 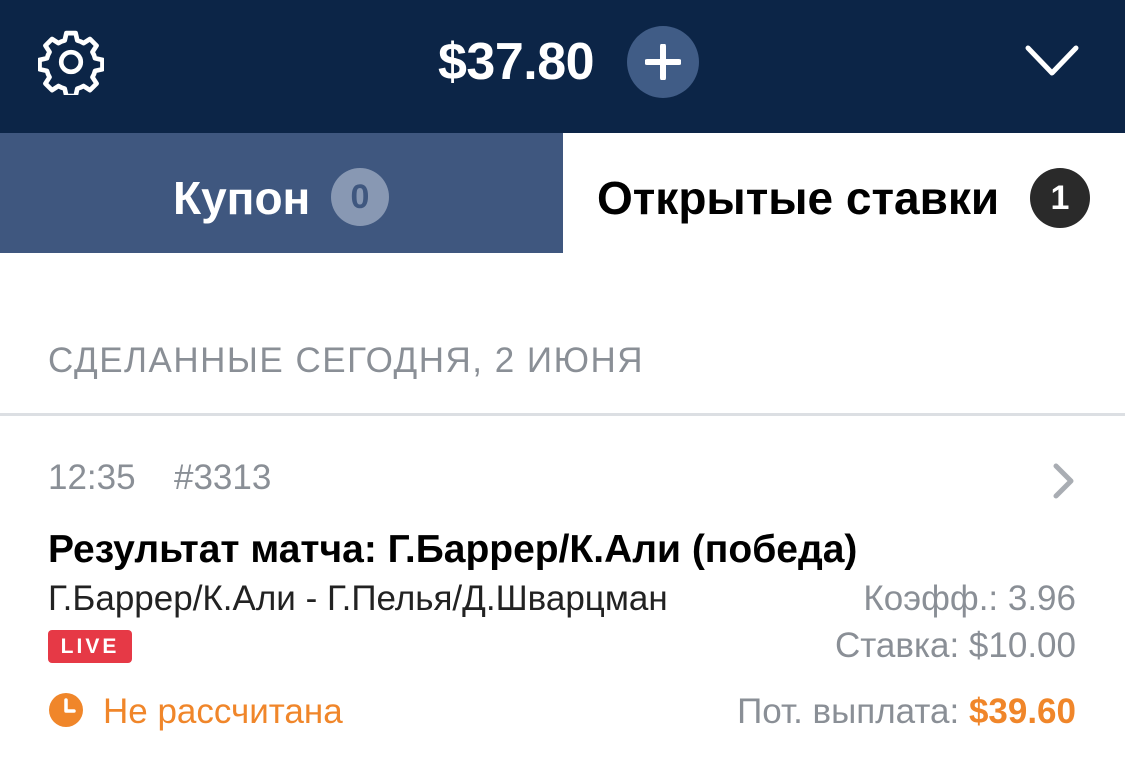 What do you see at coordinates (969, 598) in the screenshot?
I see `bet-odds: Коэфф.: 3.96` at bounding box center [969, 598].